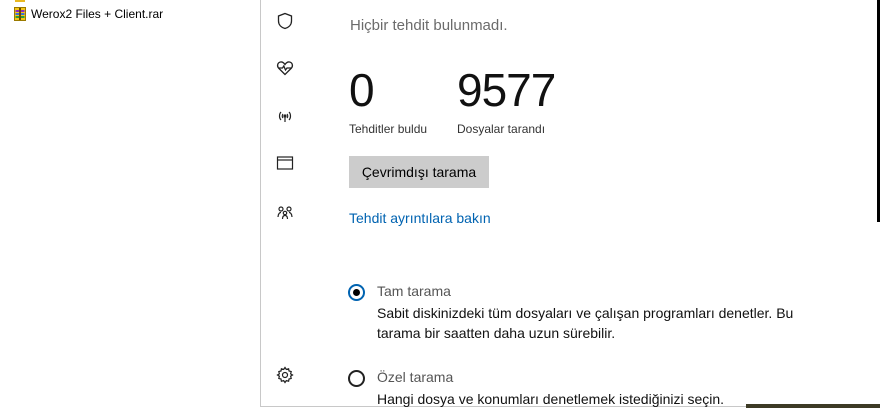  I want to click on full-scan-title: Tam tarama, so click(414, 291).